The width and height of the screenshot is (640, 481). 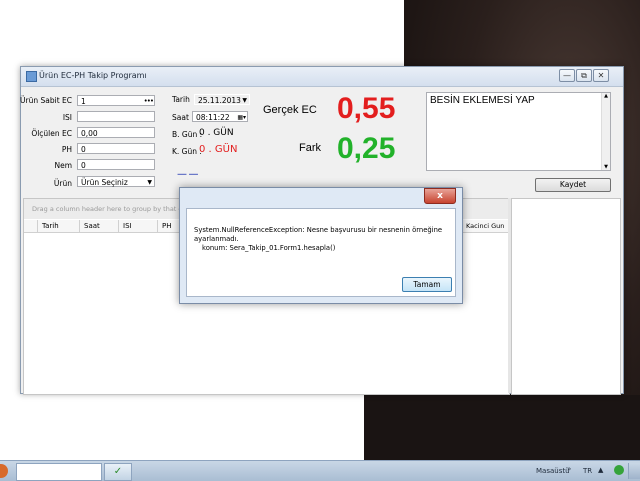 I want to click on ph-label: PH, so click(x=66, y=149).